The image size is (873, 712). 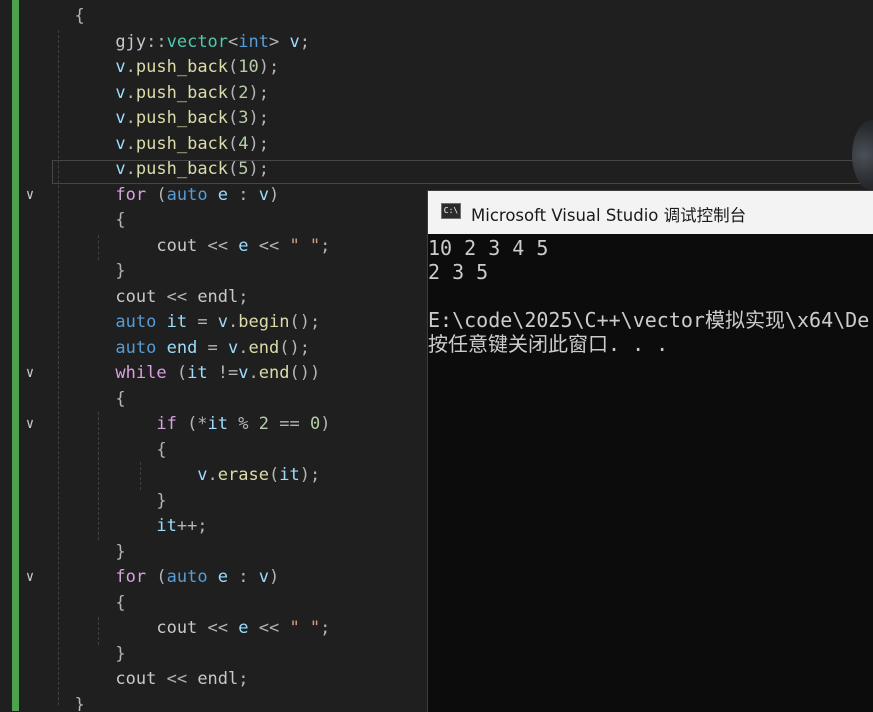 I want to click on code-line: {, so click(x=436, y=17).